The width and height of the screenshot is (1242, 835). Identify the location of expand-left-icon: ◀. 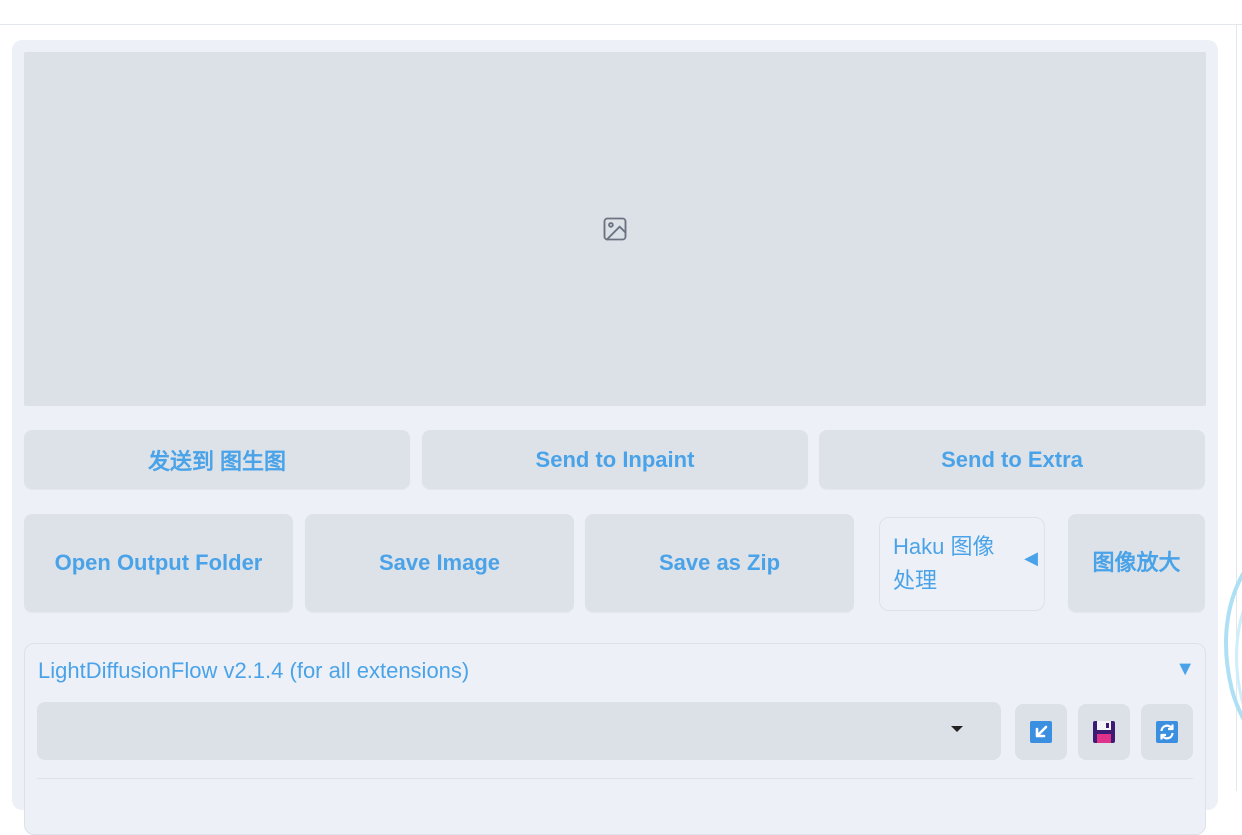
(1031, 558).